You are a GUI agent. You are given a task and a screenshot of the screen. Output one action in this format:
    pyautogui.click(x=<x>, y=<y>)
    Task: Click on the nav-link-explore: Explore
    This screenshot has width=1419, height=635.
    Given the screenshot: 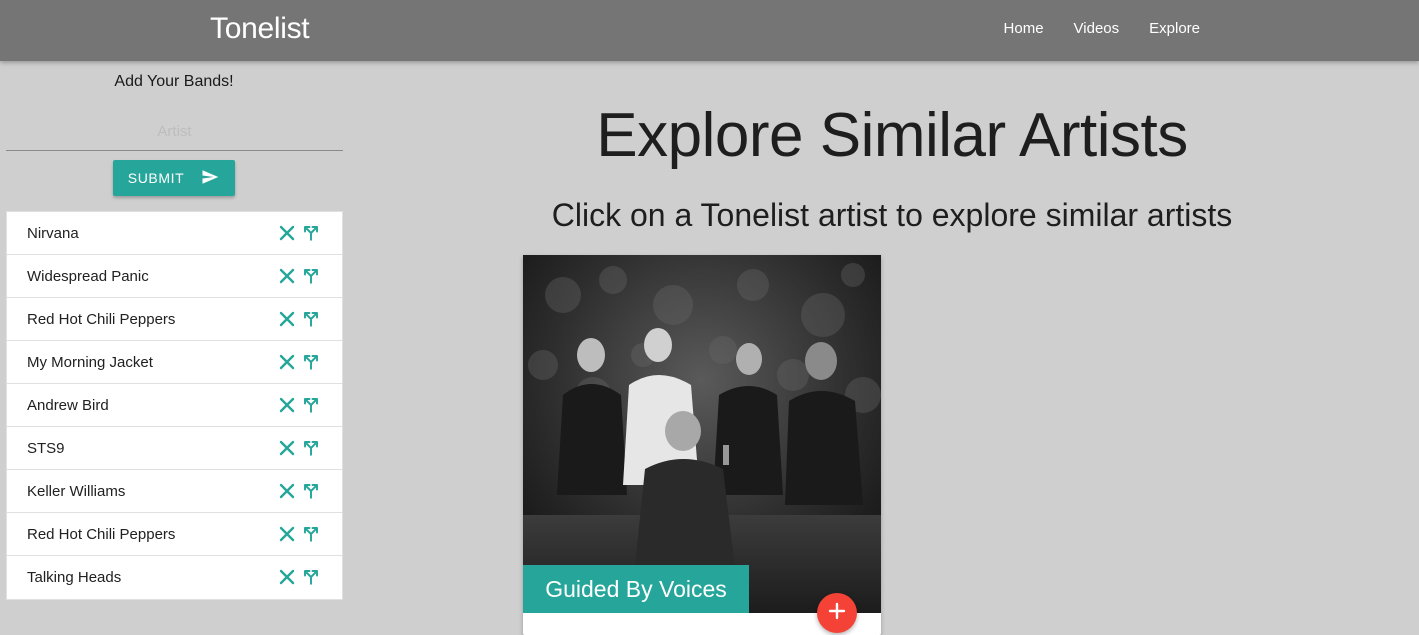 What is the action you would take?
    pyautogui.click(x=1174, y=28)
    